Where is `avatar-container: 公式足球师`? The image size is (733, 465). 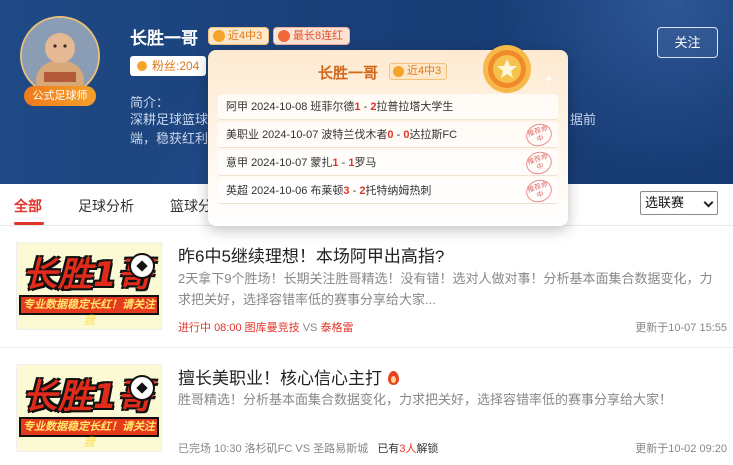 avatar-container: 公式足球师 is located at coordinates (60, 61).